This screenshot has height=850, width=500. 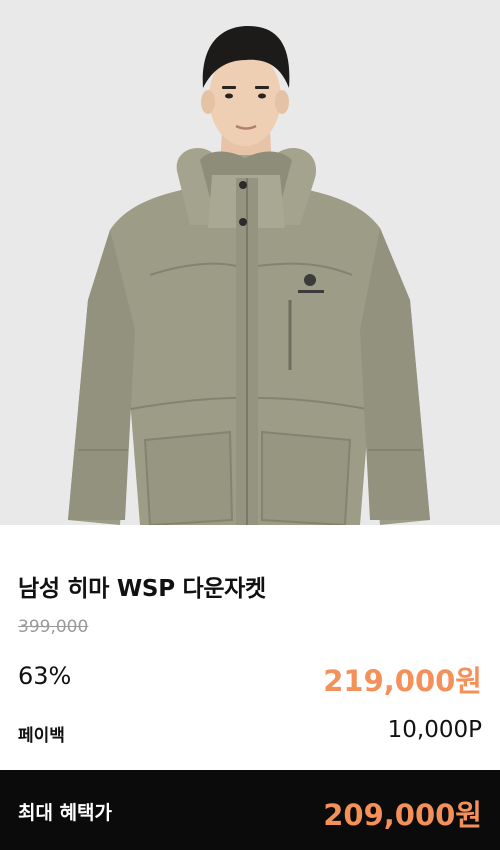 I want to click on original-price: 399,000, so click(x=53, y=627).